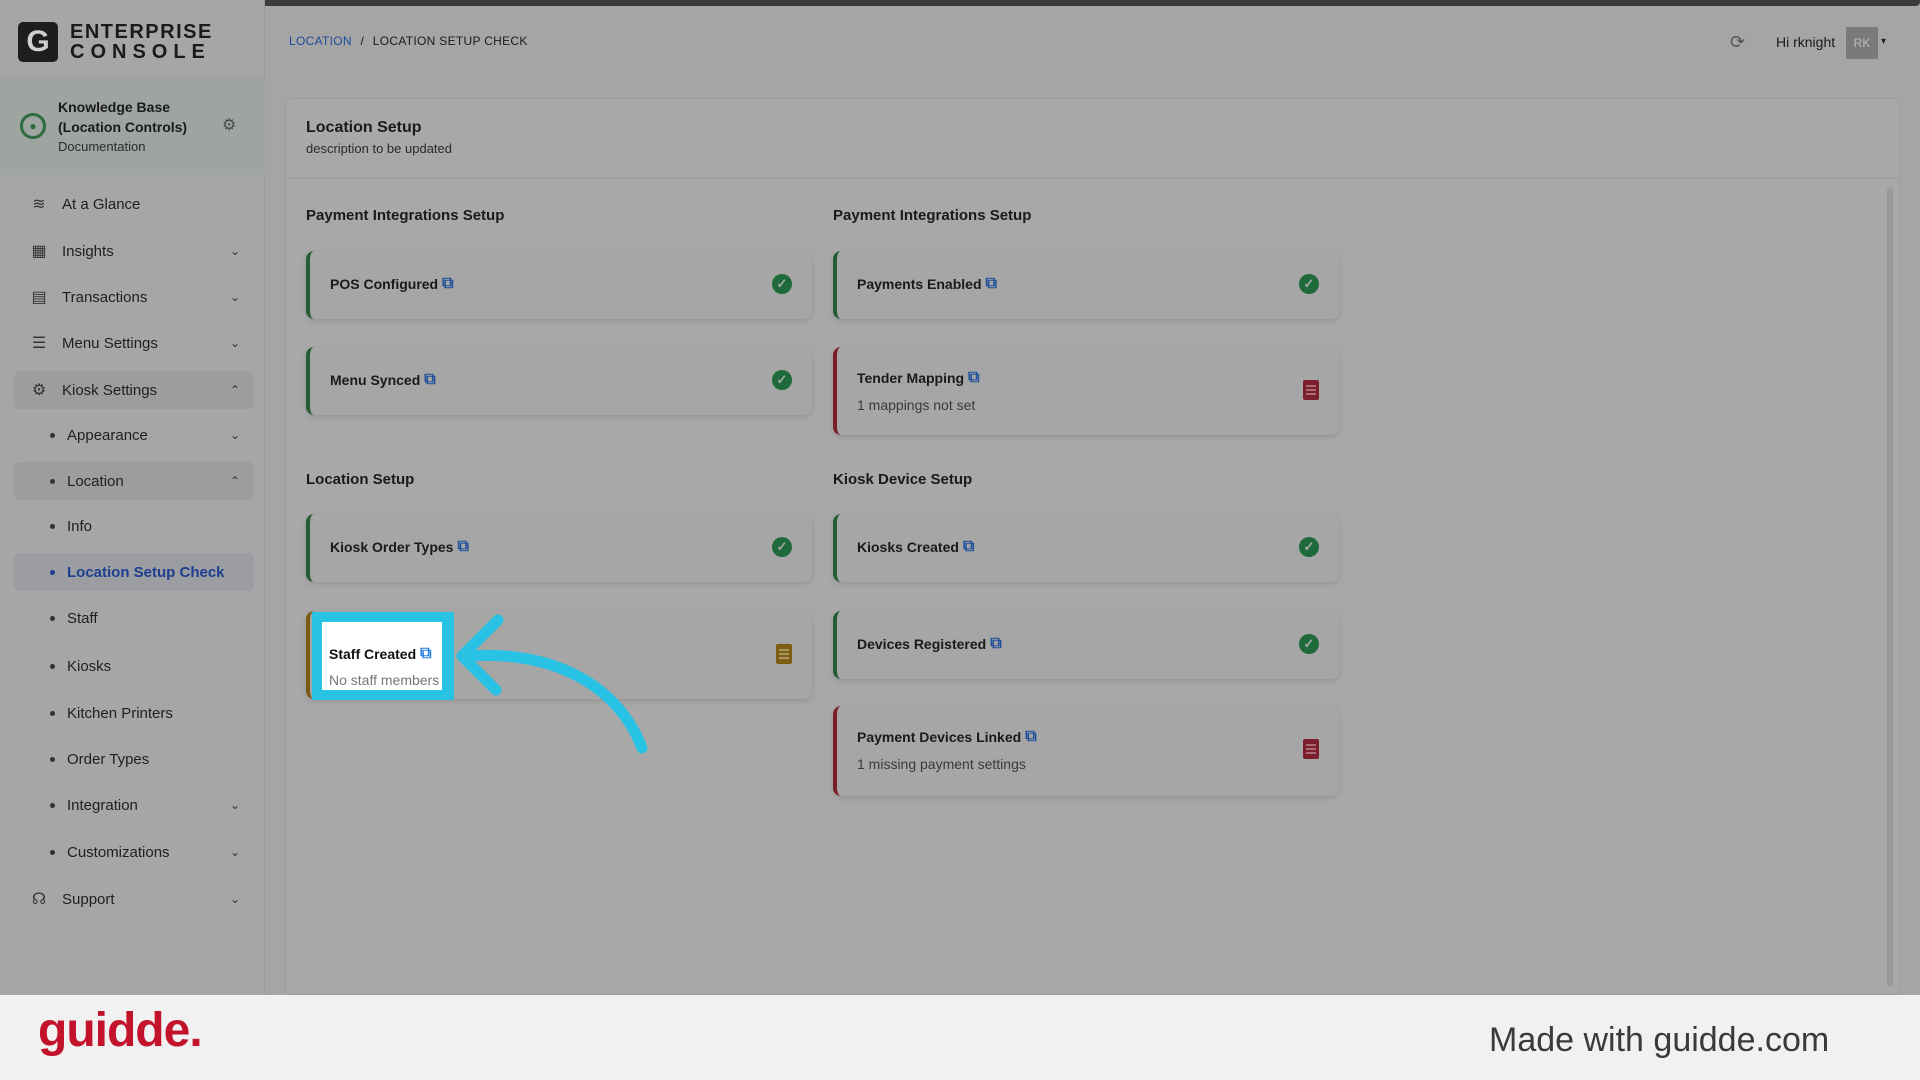 This screenshot has width=1920, height=1080. What do you see at coordinates (918, 378) in the screenshot?
I see `card-link: Tender Mapping ⧉` at bounding box center [918, 378].